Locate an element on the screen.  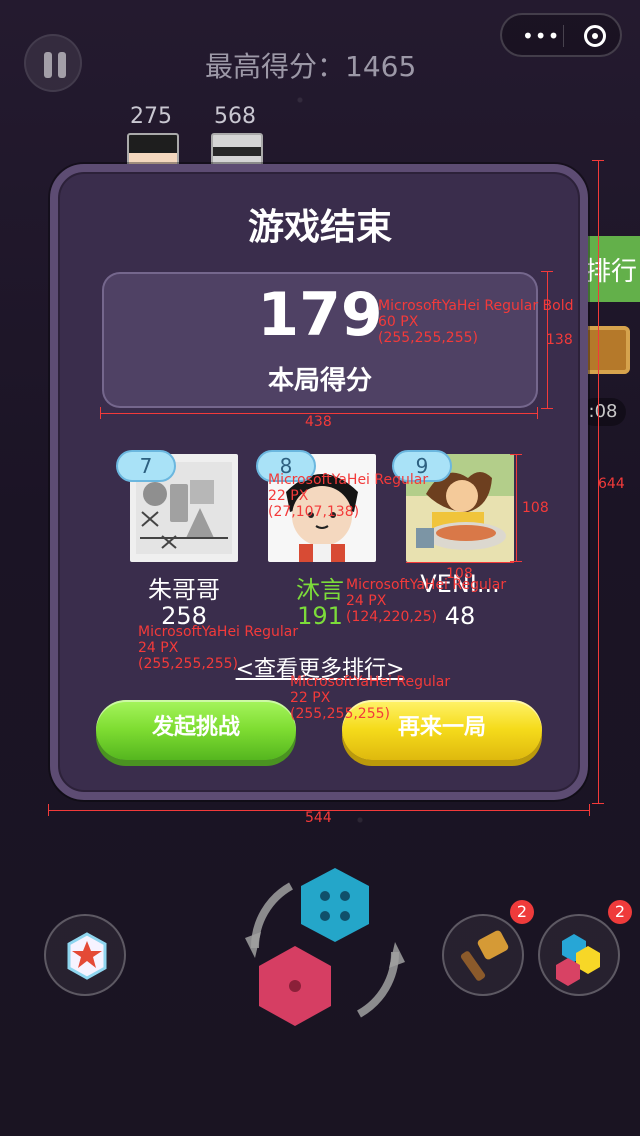
hammer-icon is located at coordinates (484, 955).